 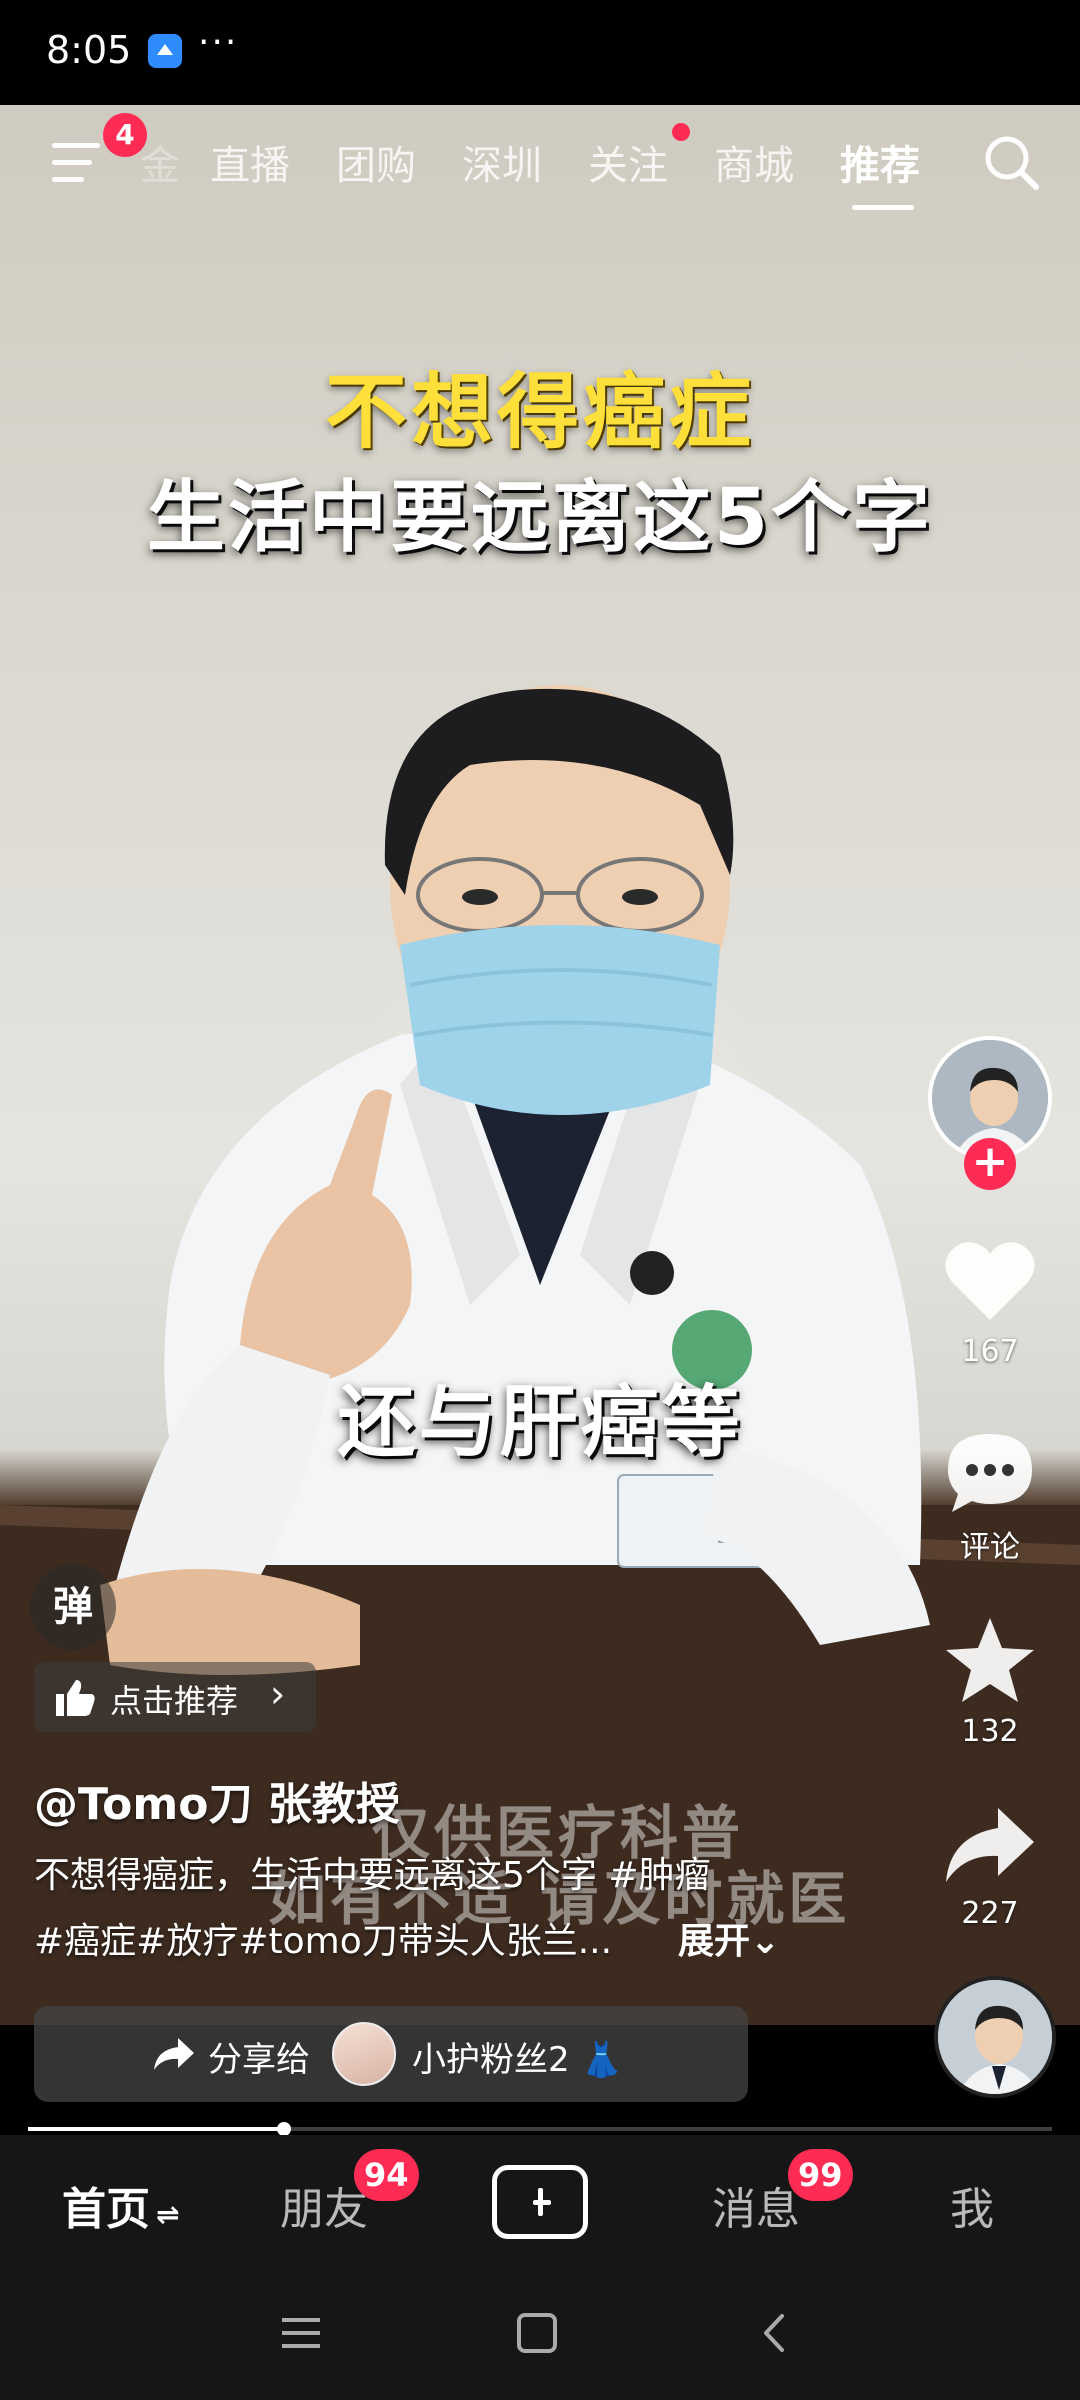 I want to click on friend-name: 小护粉丝2 👗, so click(x=517, y=2060).